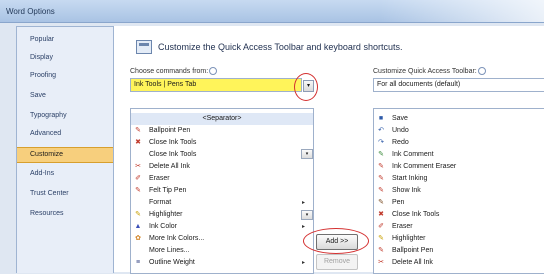 The height and width of the screenshot is (274, 544). I want to click on redo-icon: ↷, so click(381, 142).